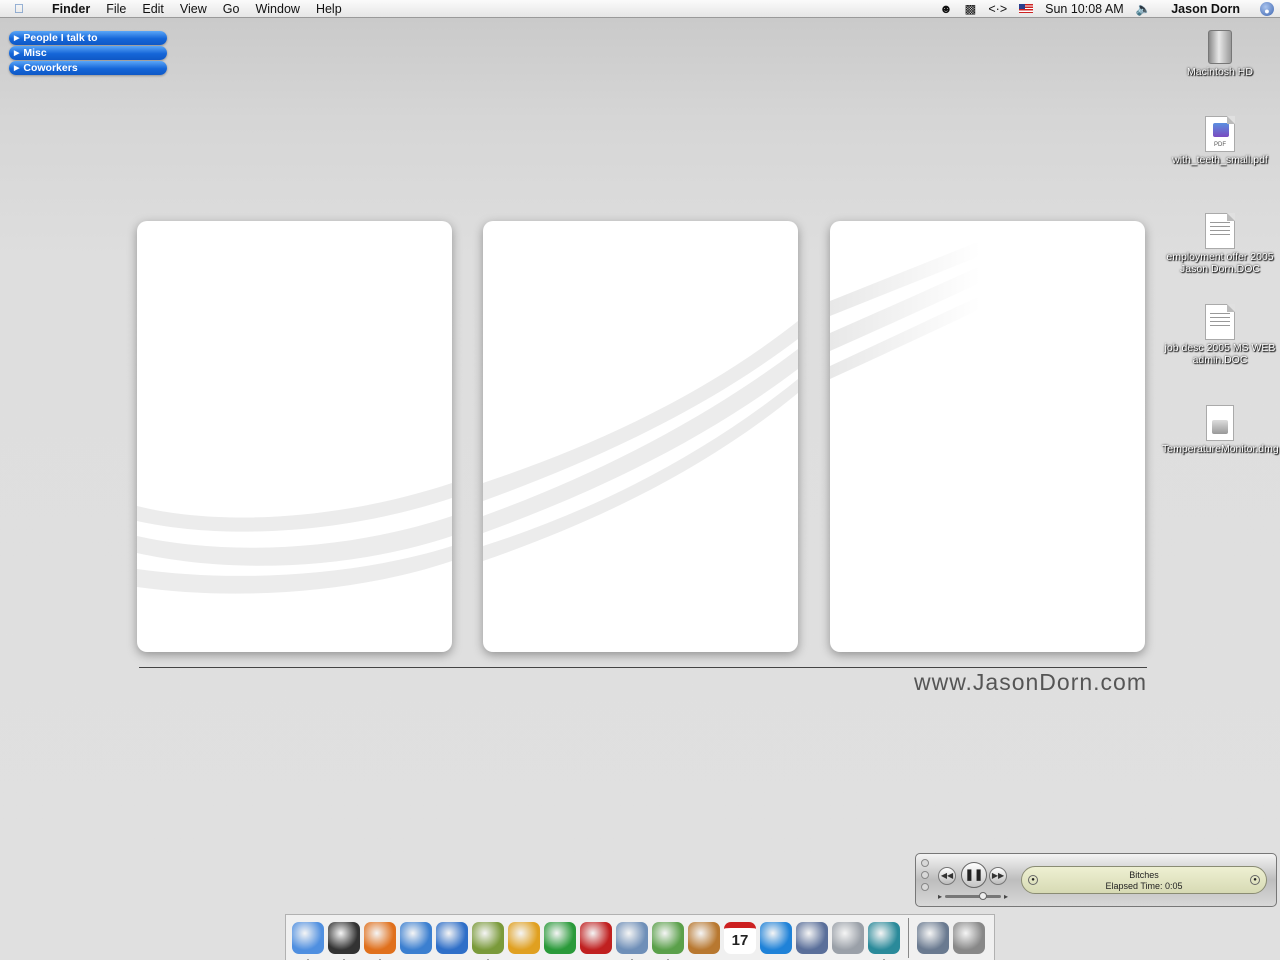 This screenshot has height=960, width=1280. What do you see at coordinates (1220, 145) in the screenshot?
I see `pdf-badge-text: PDF` at bounding box center [1220, 145].